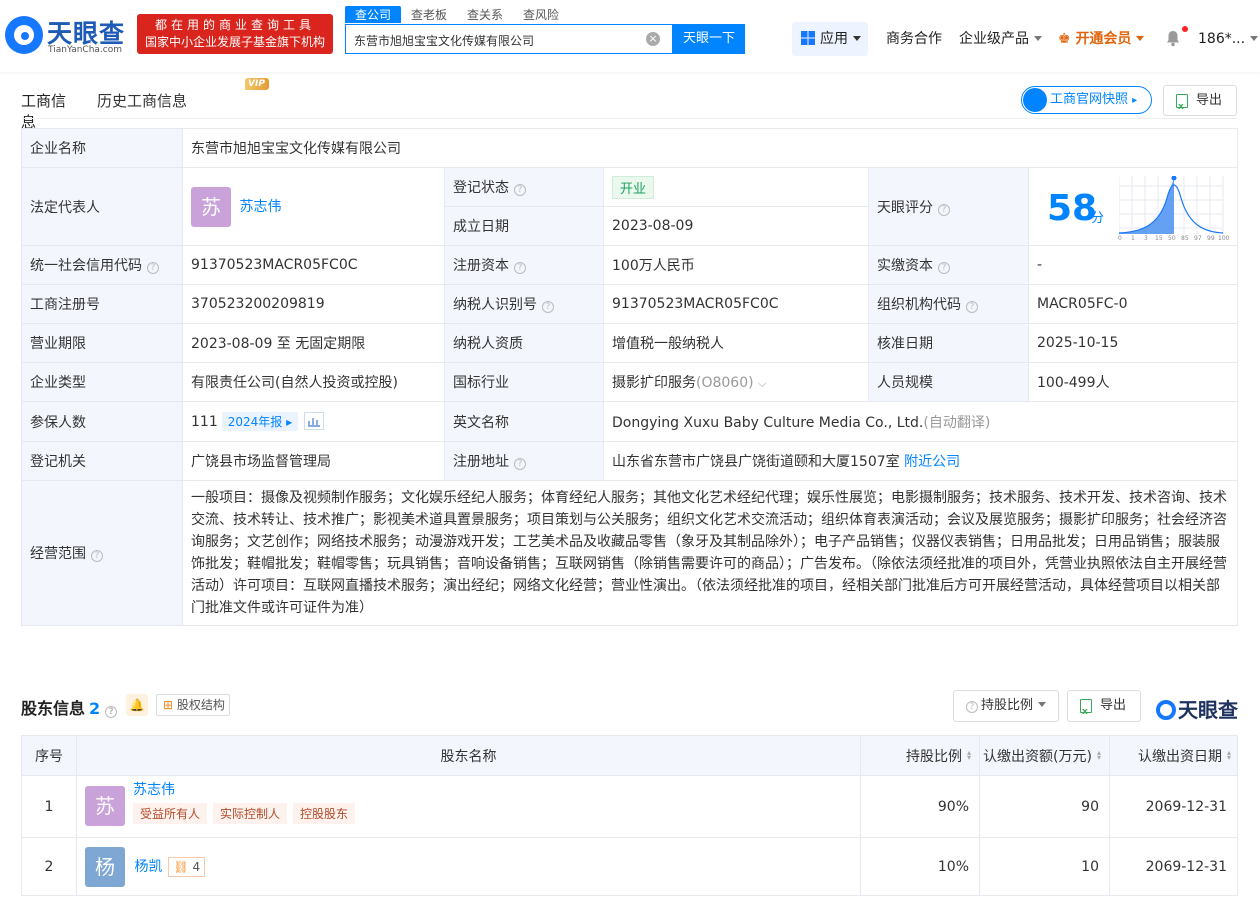 This screenshot has height=910, width=1260. What do you see at coordinates (1044, 866) in the screenshot?
I see `amount-value: 10` at bounding box center [1044, 866].